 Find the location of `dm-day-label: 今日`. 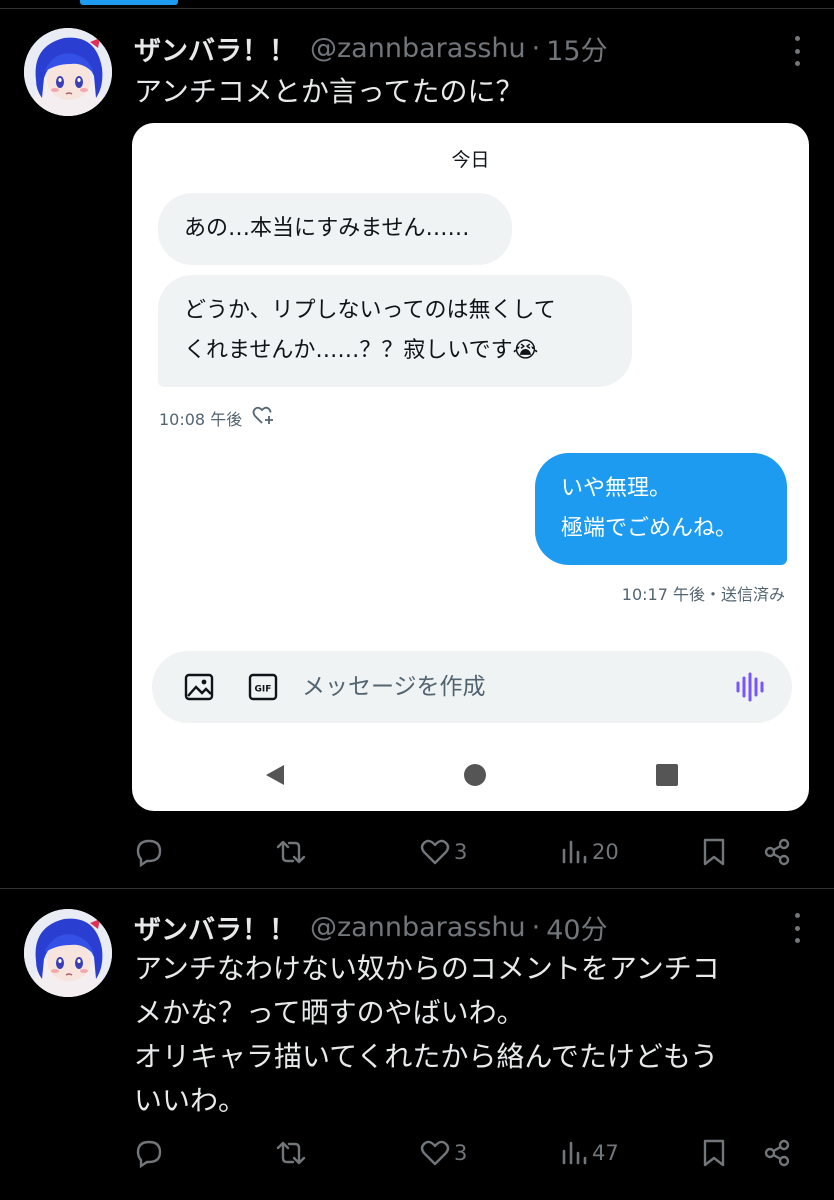

dm-day-label: 今日 is located at coordinates (470, 160).